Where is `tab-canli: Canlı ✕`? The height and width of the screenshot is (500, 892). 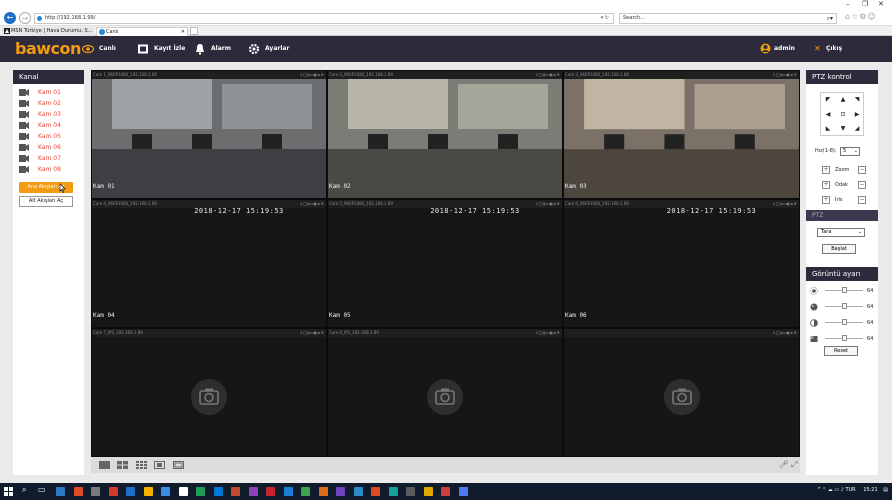
tab-canli: Canlı ✕ is located at coordinates (142, 31).